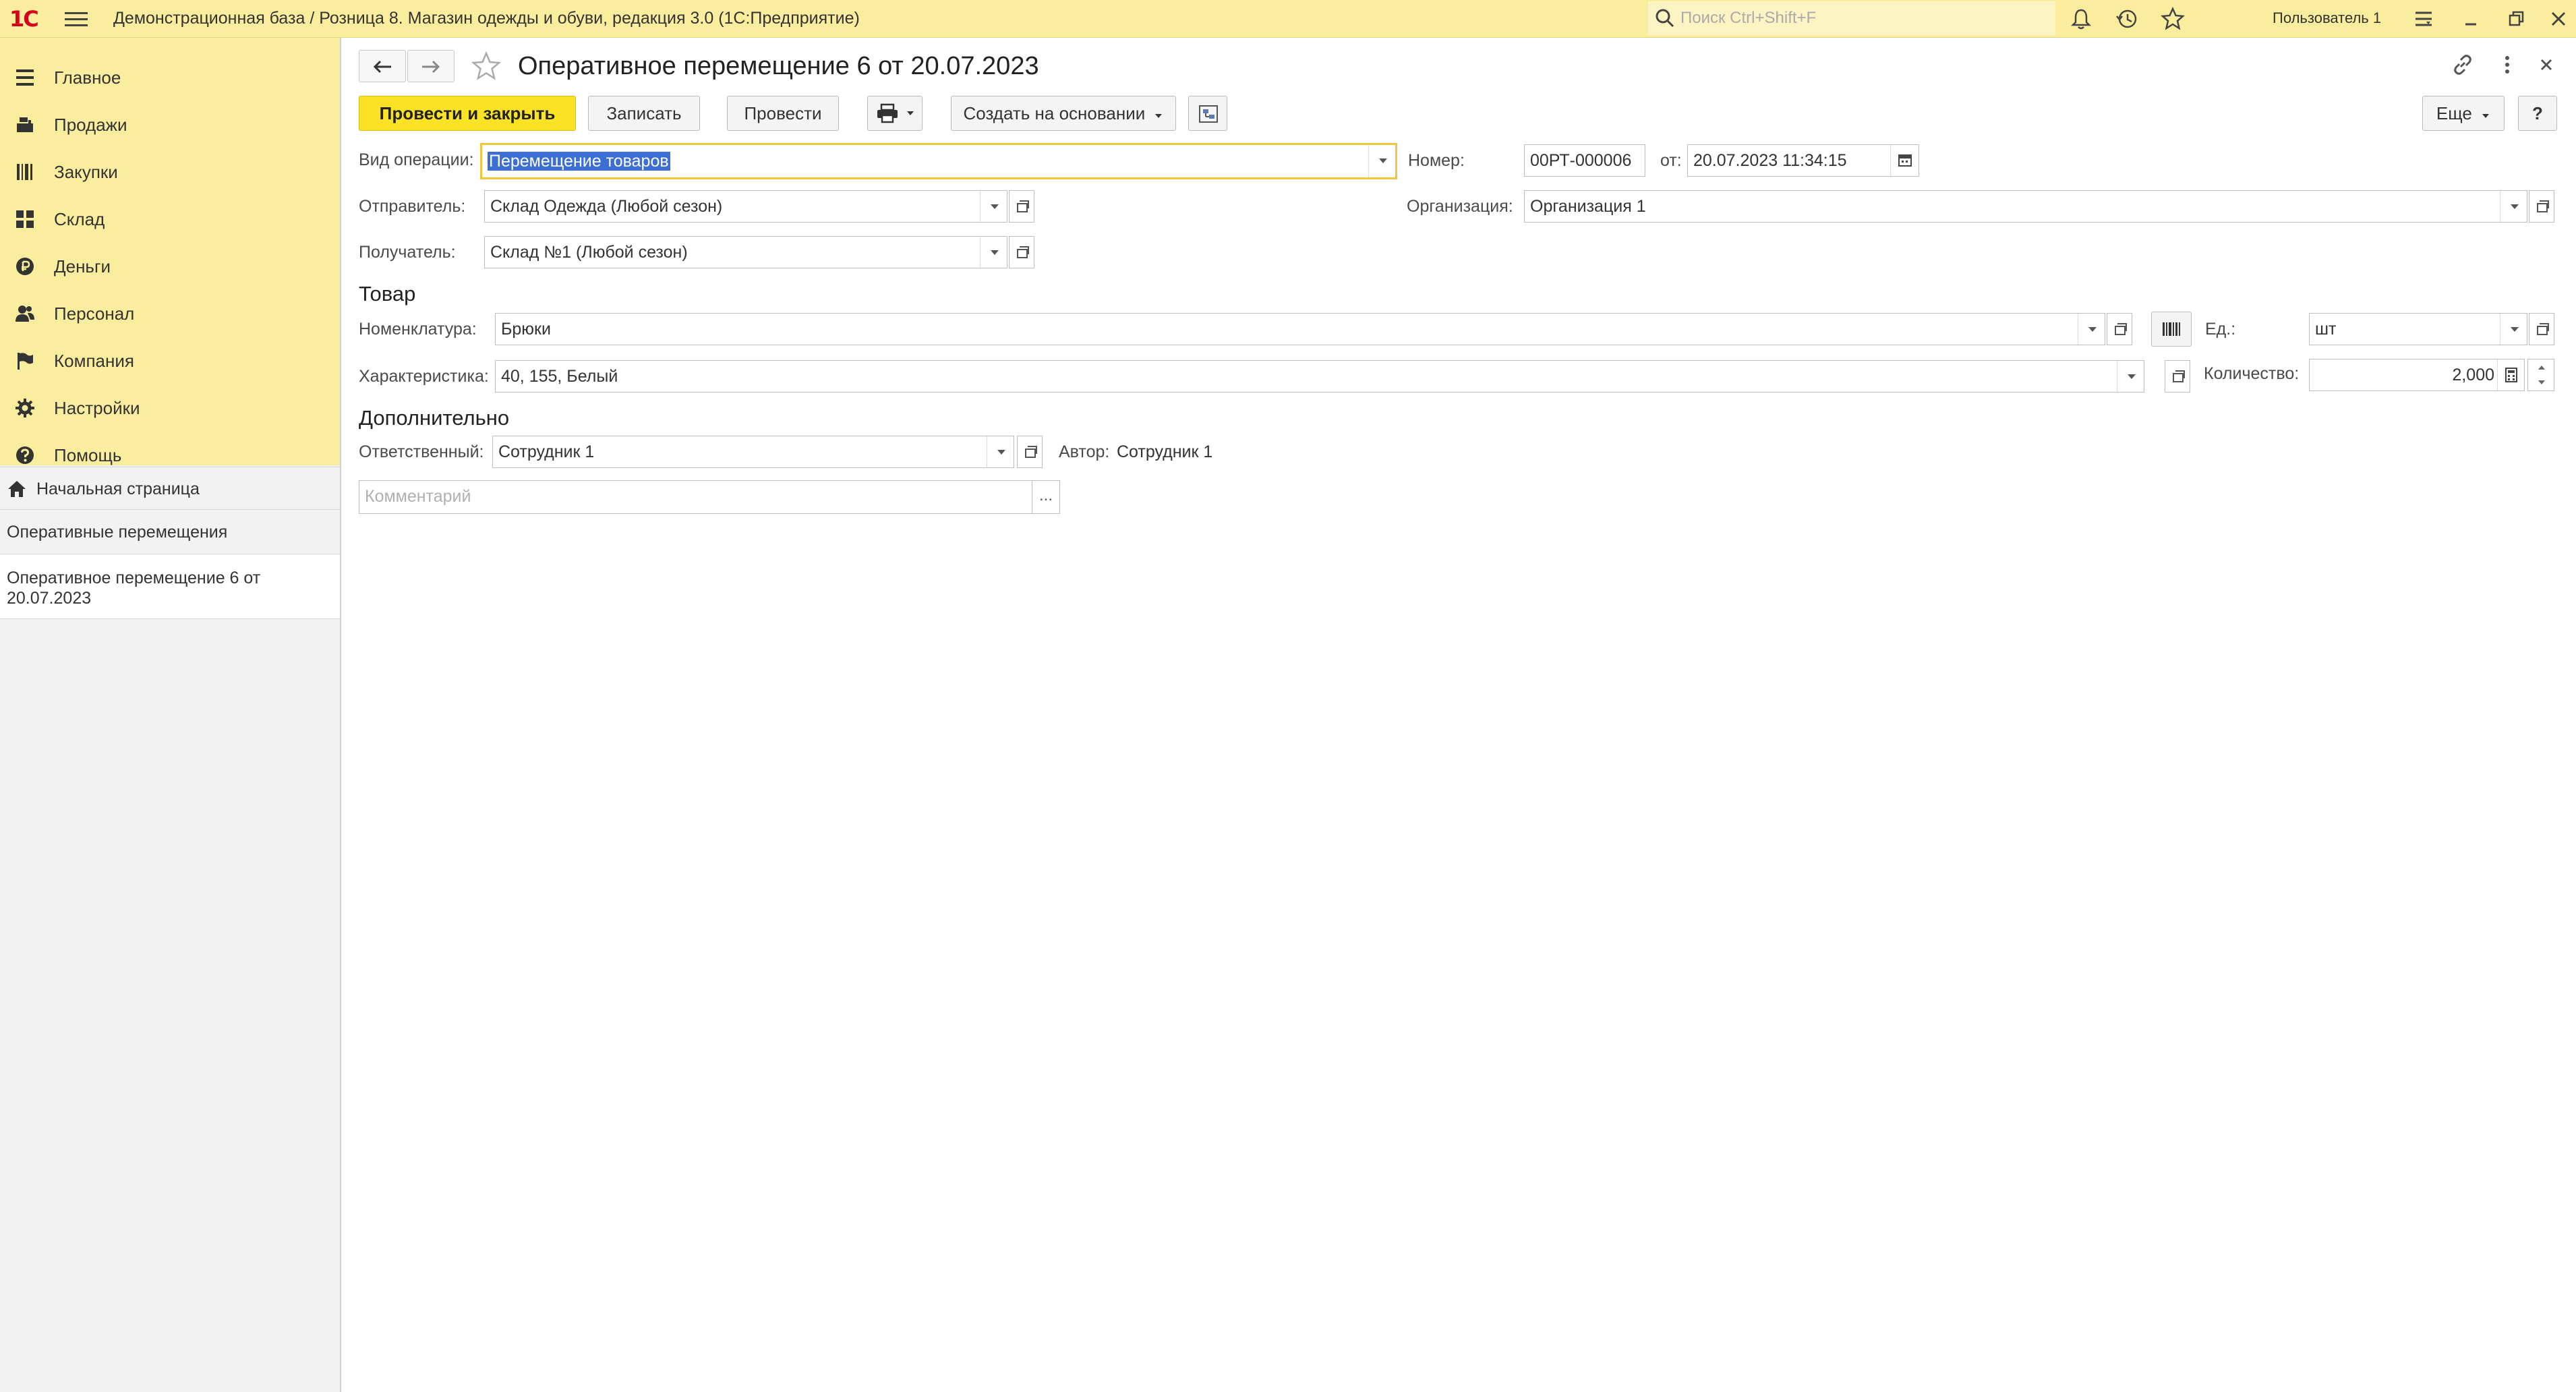 This screenshot has height=1392, width=2576. I want to click on arrow-right-icon, so click(431, 67).